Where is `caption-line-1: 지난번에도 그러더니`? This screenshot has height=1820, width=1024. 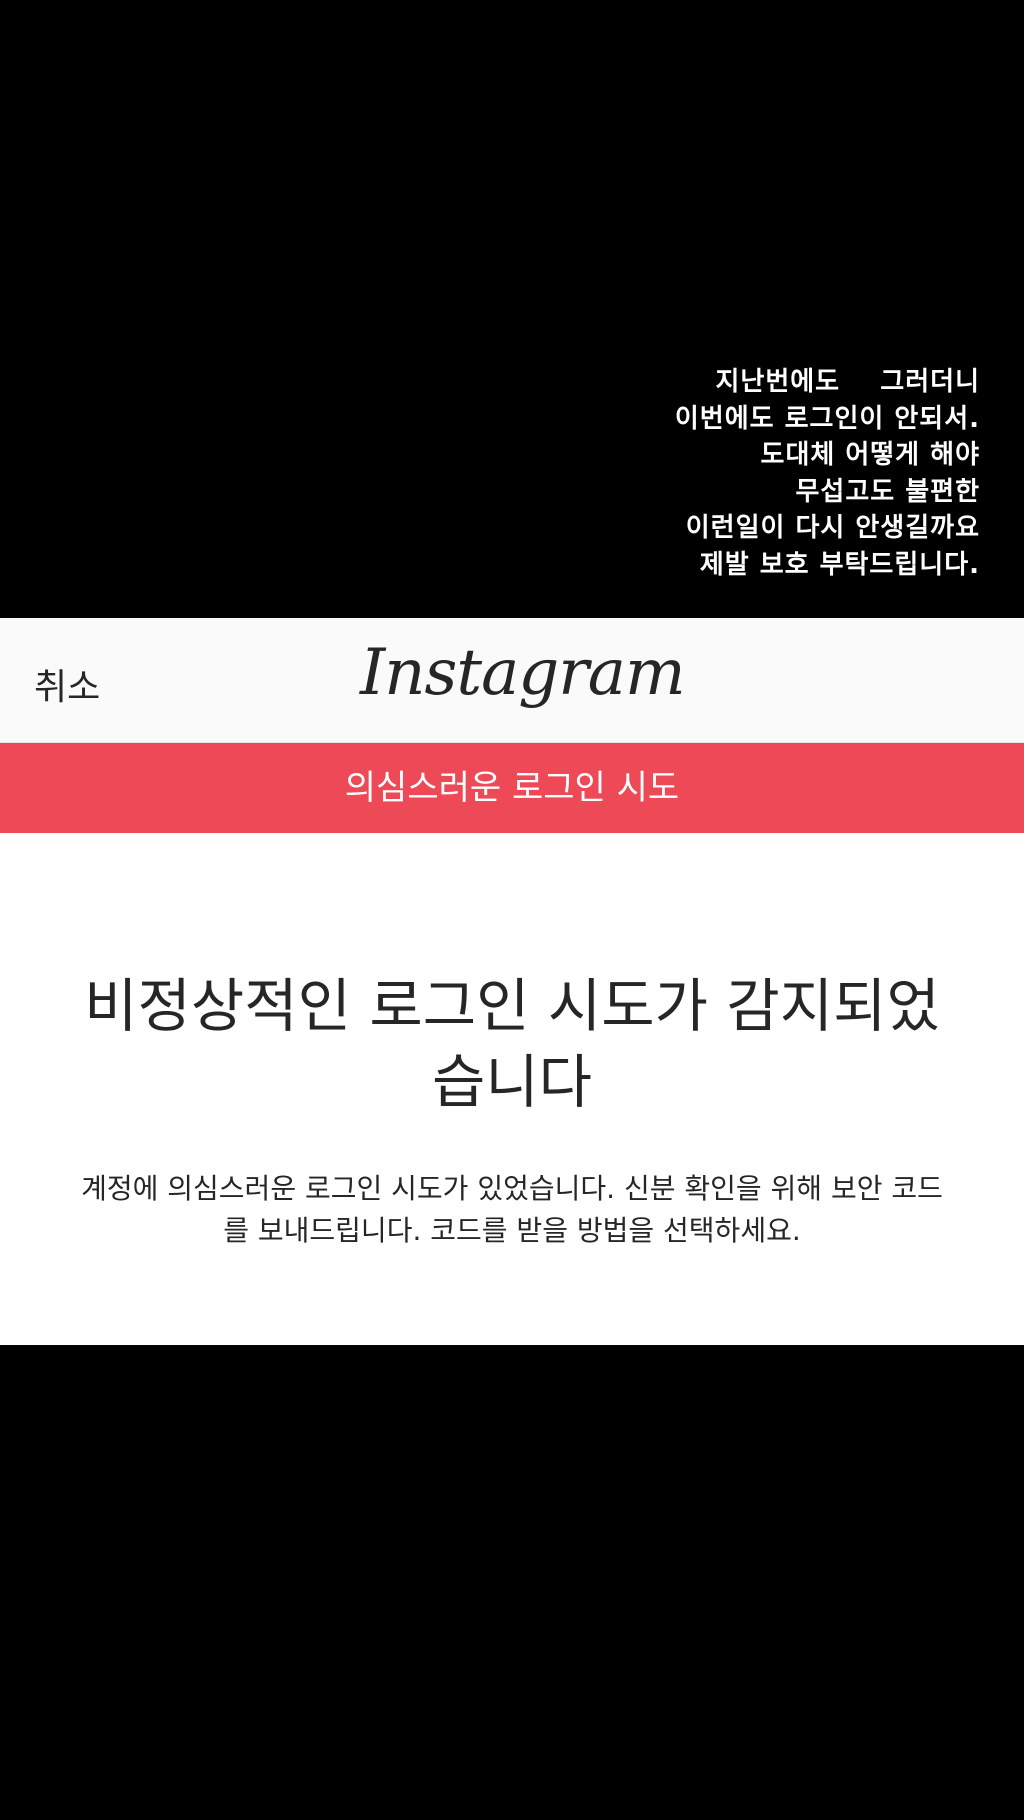 caption-line-1: 지난번에도 그러더니 is located at coordinates (847, 382).